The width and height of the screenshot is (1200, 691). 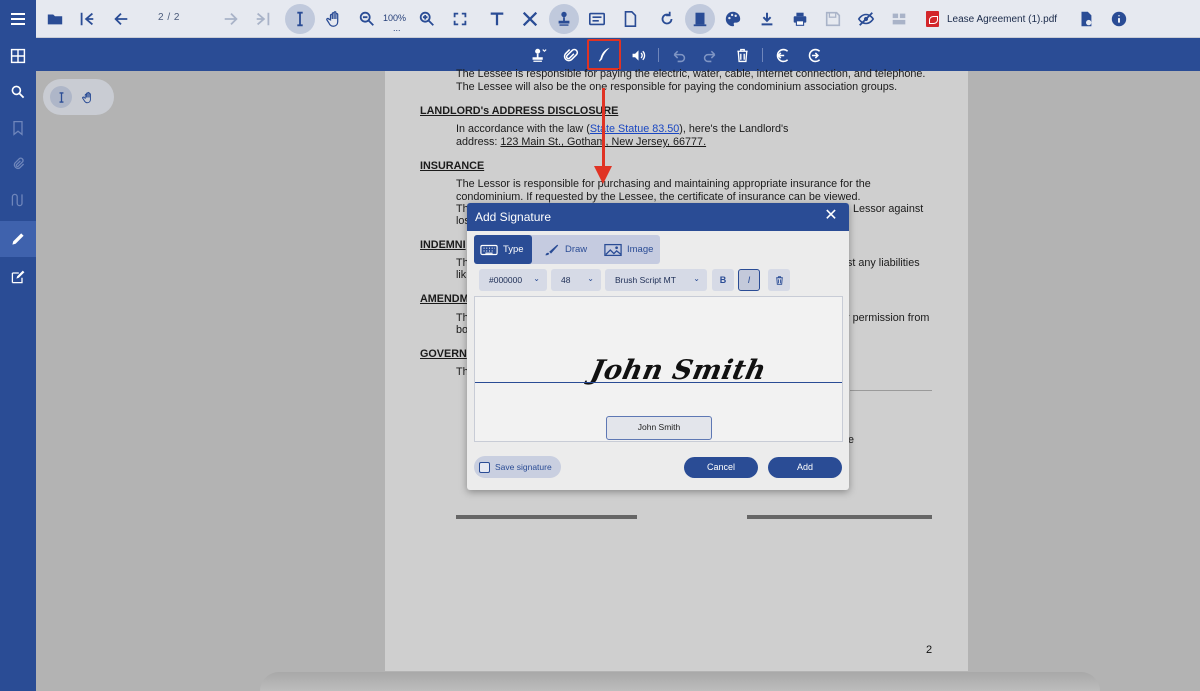 What do you see at coordinates (733, 19) in the screenshot?
I see `palette-icon` at bounding box center [733, 19].